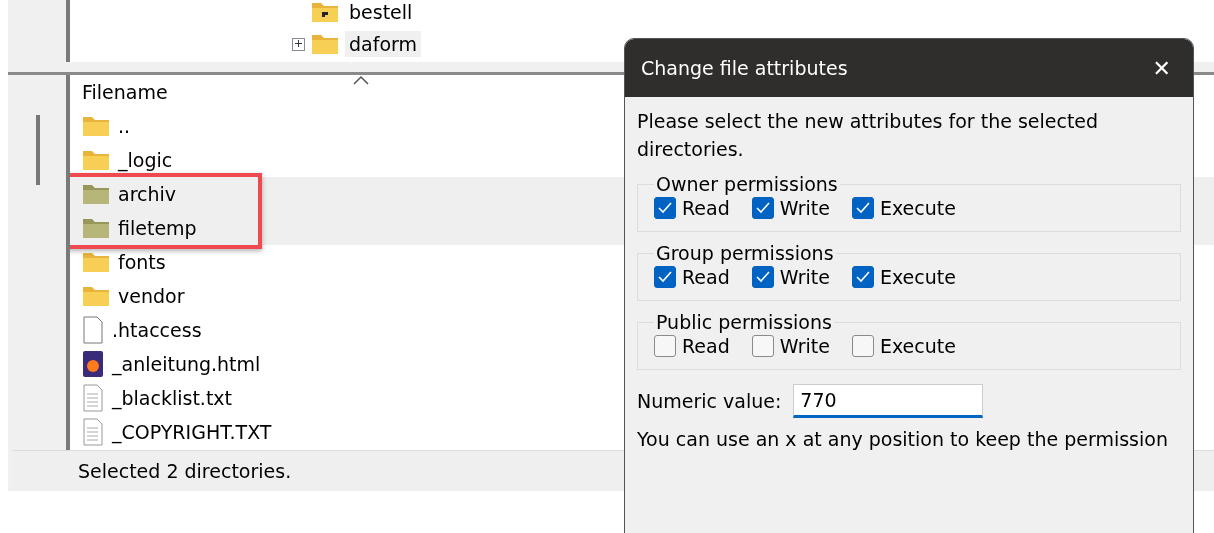  I want to click on file-name: _COPYRIGHT.TXT, so click(192, 432).